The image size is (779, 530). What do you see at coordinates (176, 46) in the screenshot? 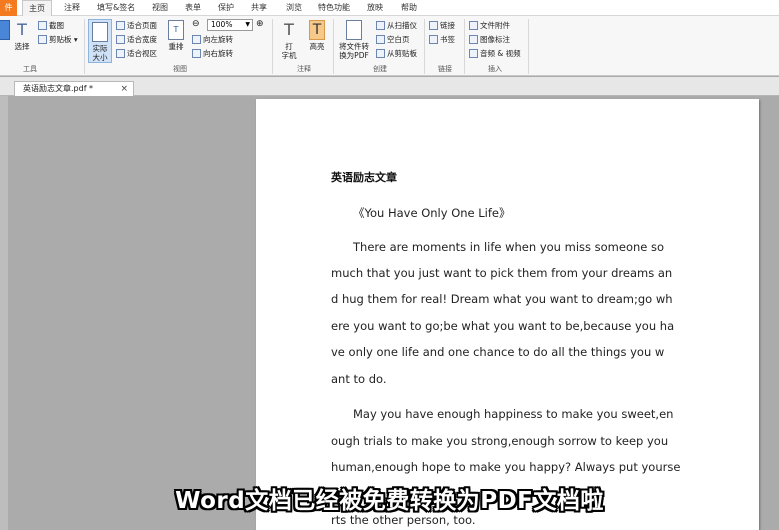
I see `reflow-label: 重排` at bounding box center [176, 46].